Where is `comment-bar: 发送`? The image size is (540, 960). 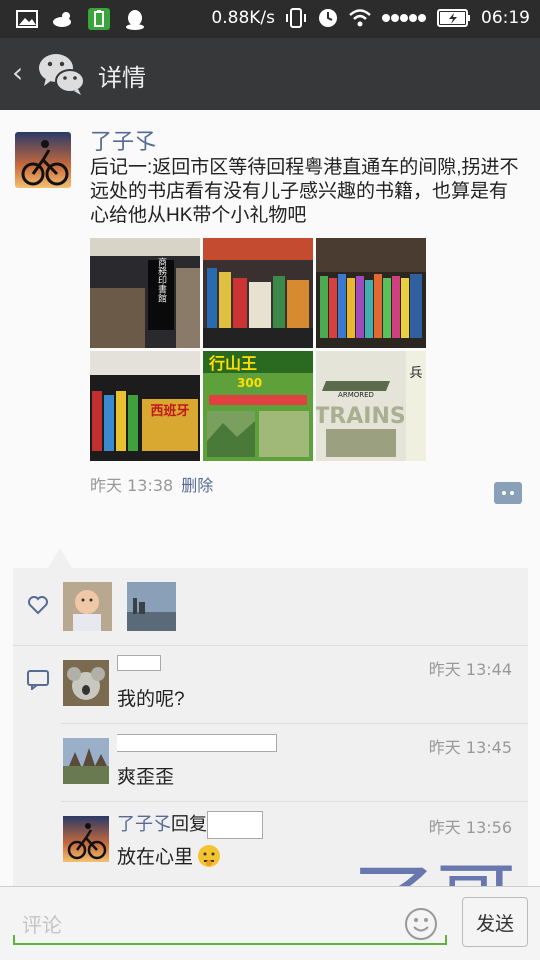 comment-bar: 发送 is located at coordinates (270, 923).